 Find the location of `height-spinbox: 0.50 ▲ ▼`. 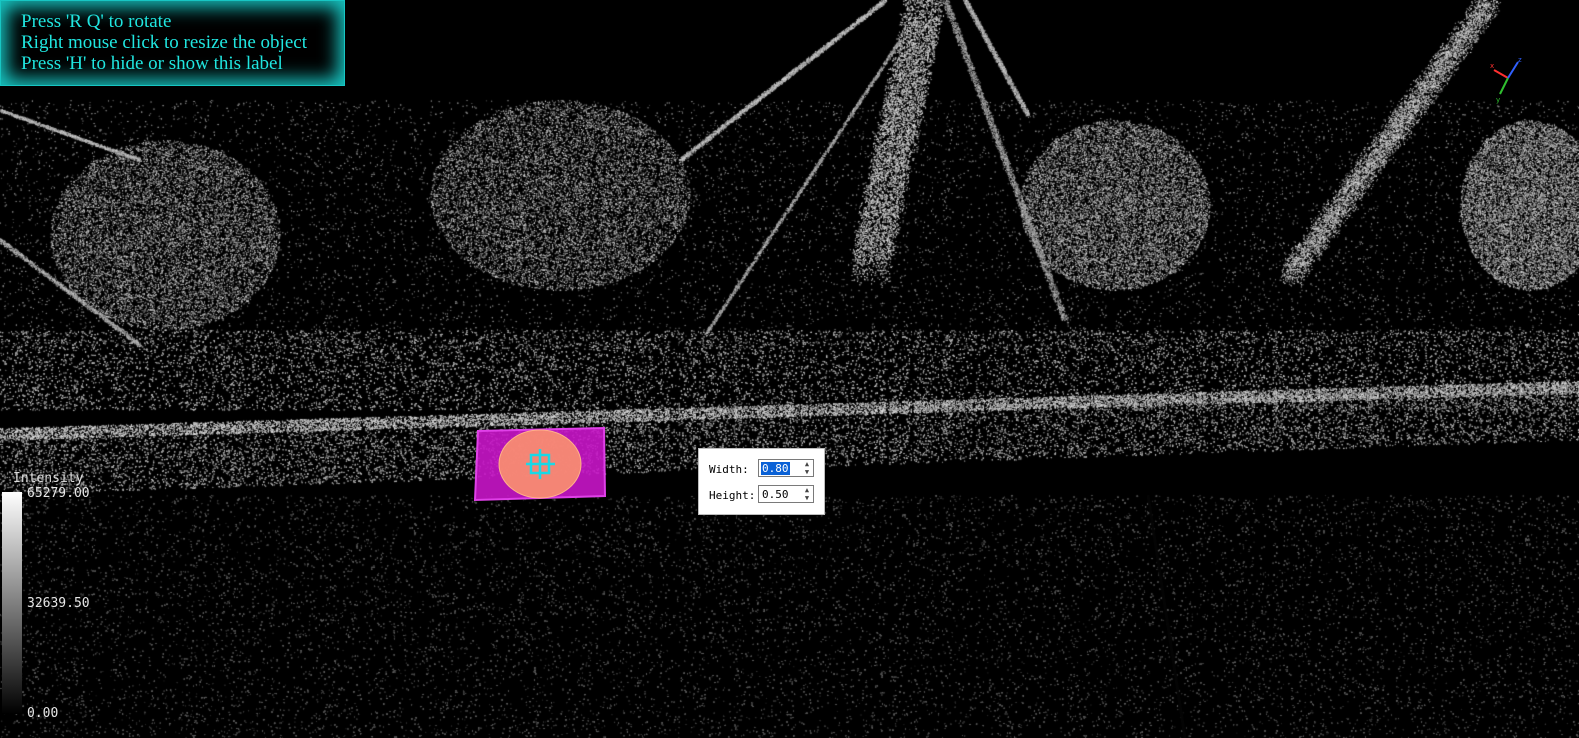

height-spinbox: 0.50 ▲ ▼ is located at coordinates (786, 494).